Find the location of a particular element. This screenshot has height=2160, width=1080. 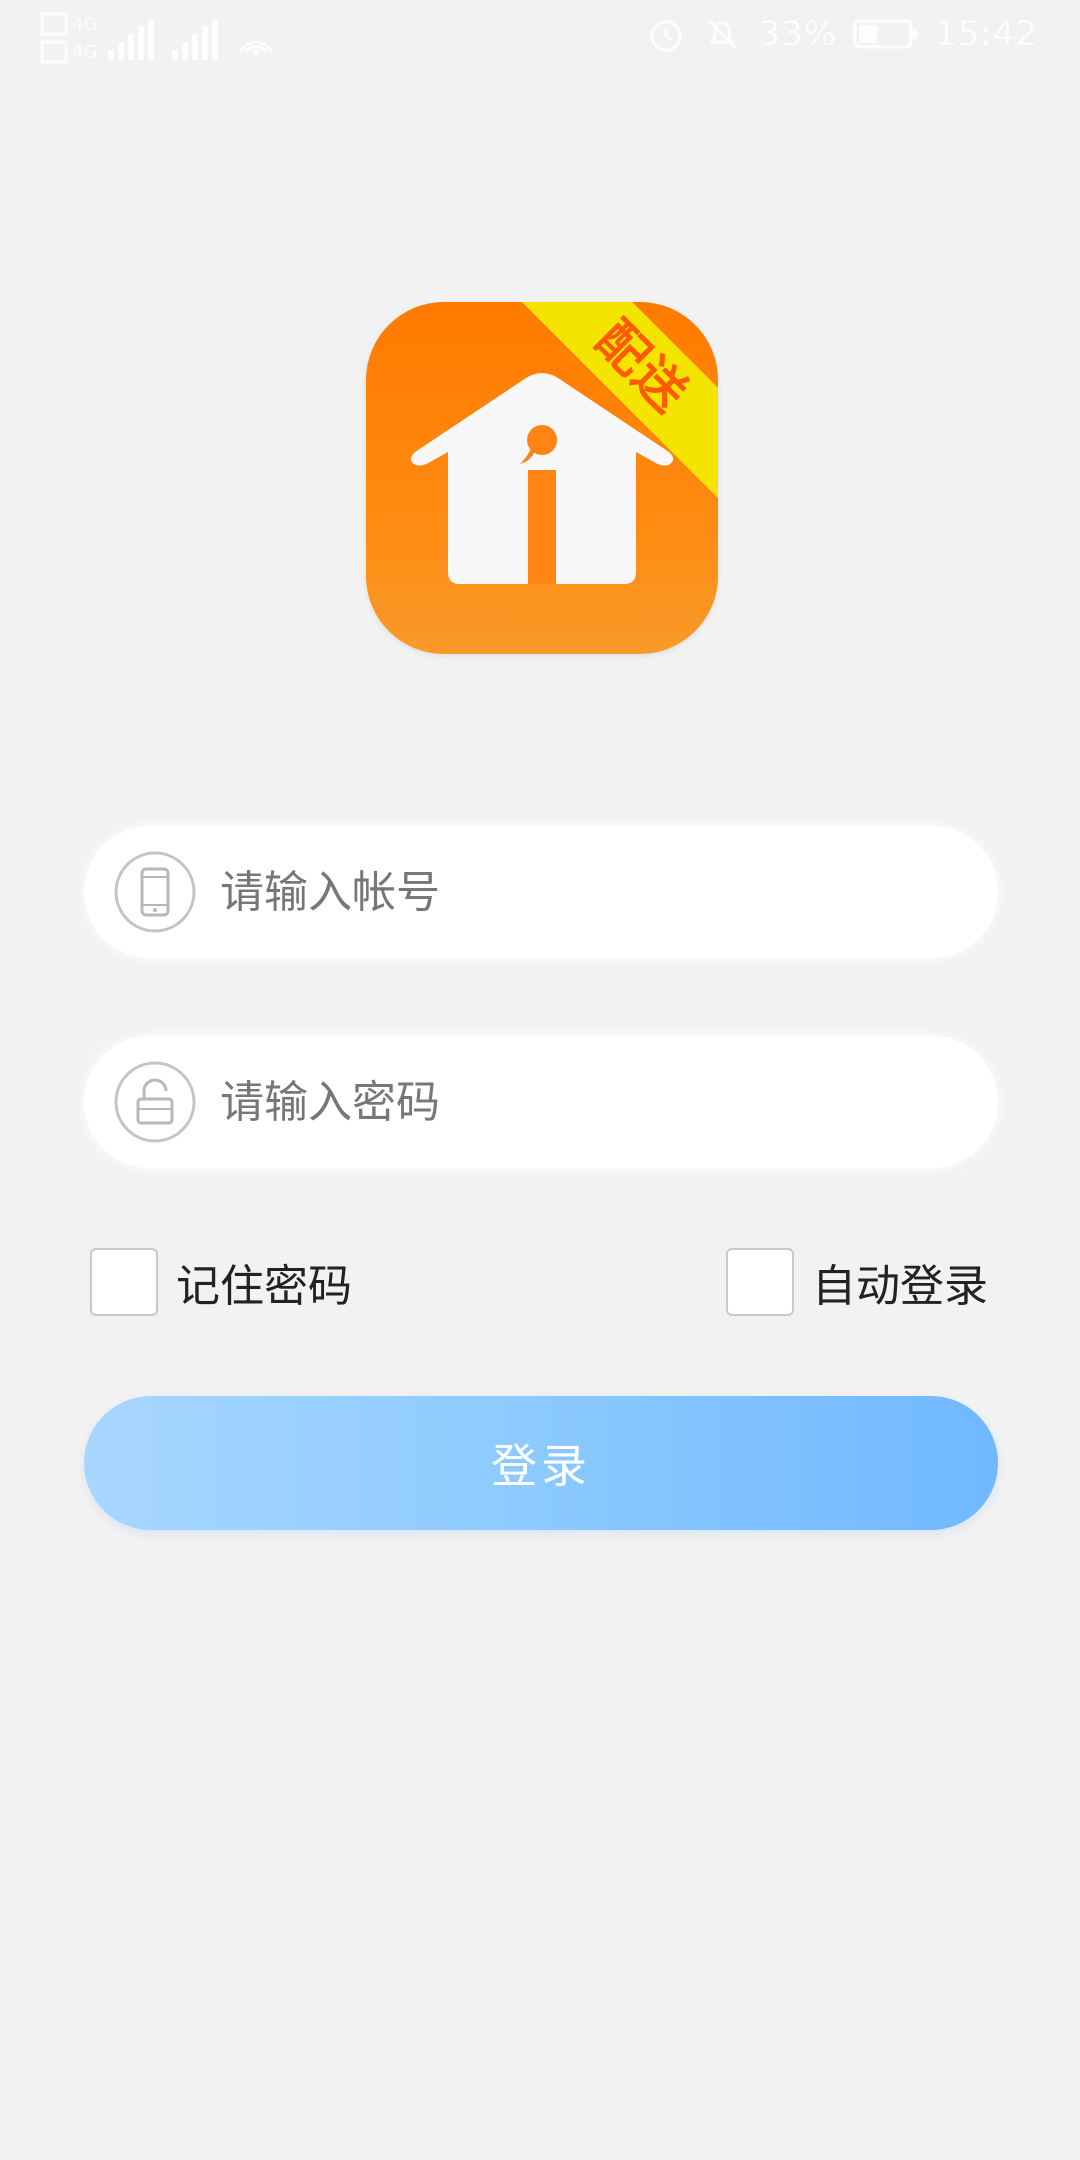

status-right-icons: 33% 15:42 is located at coordinates (842, 34).